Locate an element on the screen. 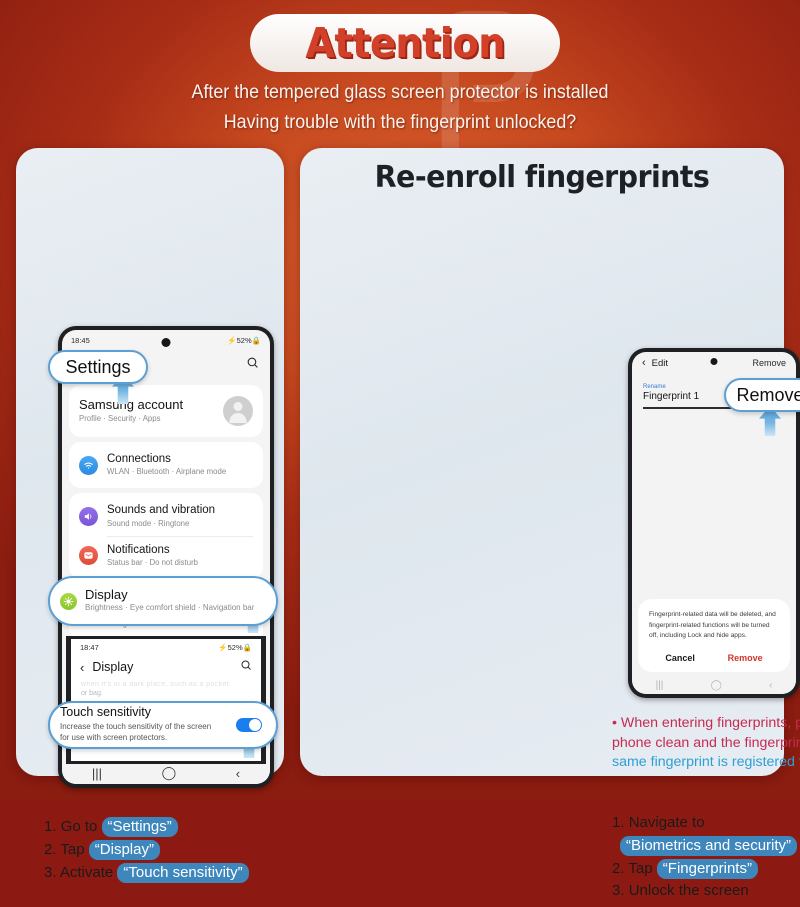  speaker-icon is located at coordinates (88, 517).